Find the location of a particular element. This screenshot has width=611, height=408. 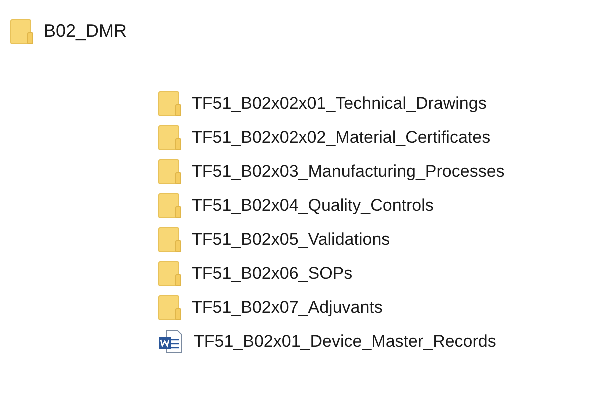

file-name: TF51_B02x07_Adjuvants is located at coordinates (287, 308).